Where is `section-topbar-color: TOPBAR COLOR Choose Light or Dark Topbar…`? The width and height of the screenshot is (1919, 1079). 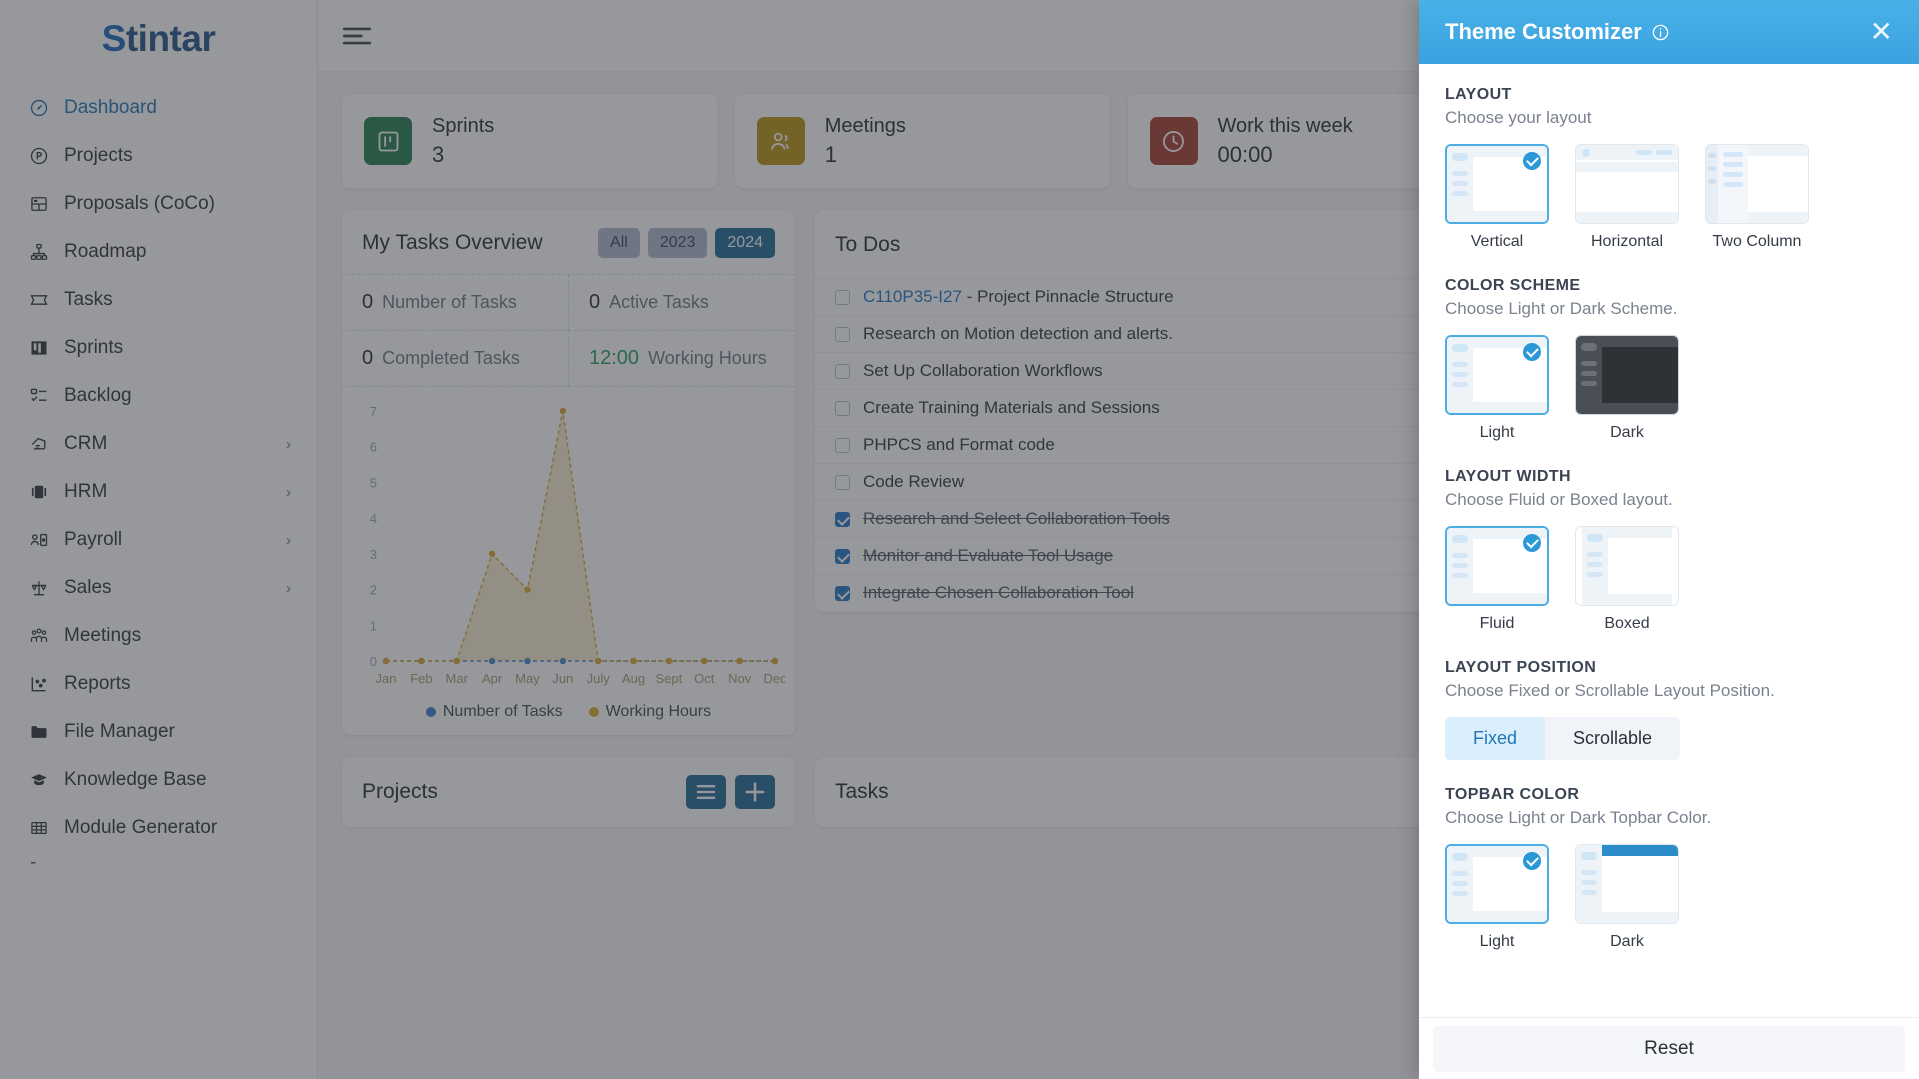
section-topbar-color: TOPBAR COLOR Choose Light or Dark Topbar… is located at coordinates (1669, 868).